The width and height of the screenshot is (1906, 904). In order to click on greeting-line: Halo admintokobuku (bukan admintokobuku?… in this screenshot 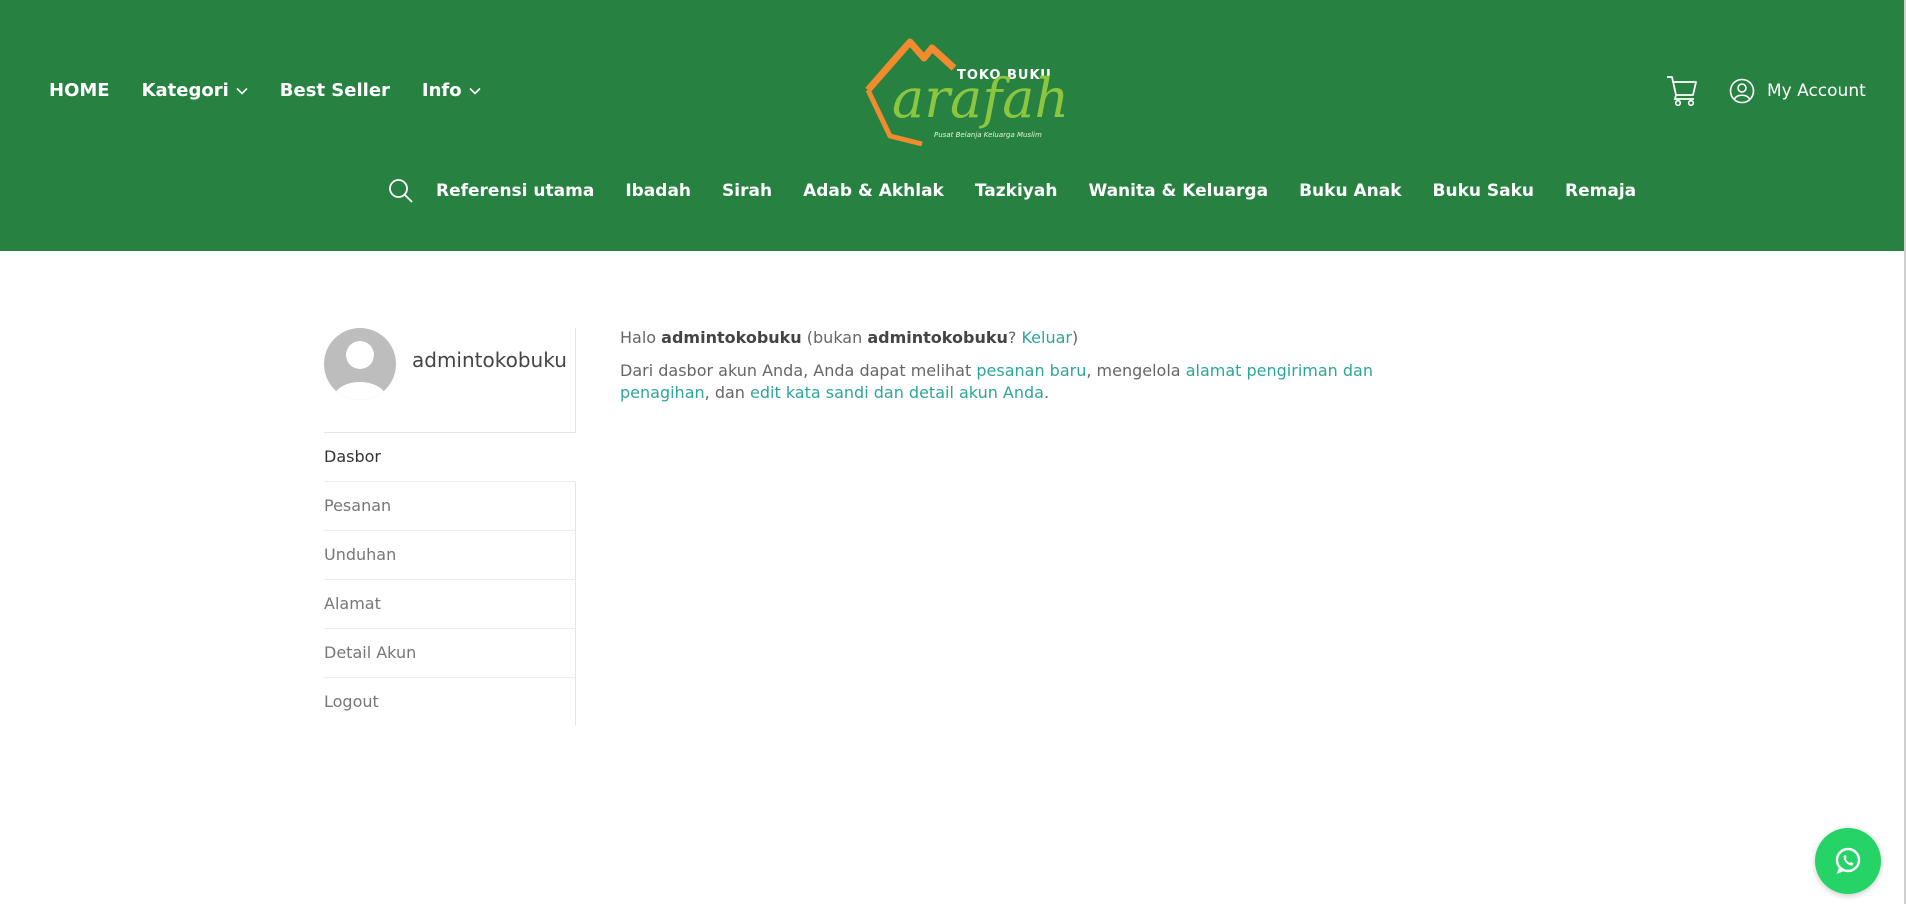, I will do `click(1040, 338)`.